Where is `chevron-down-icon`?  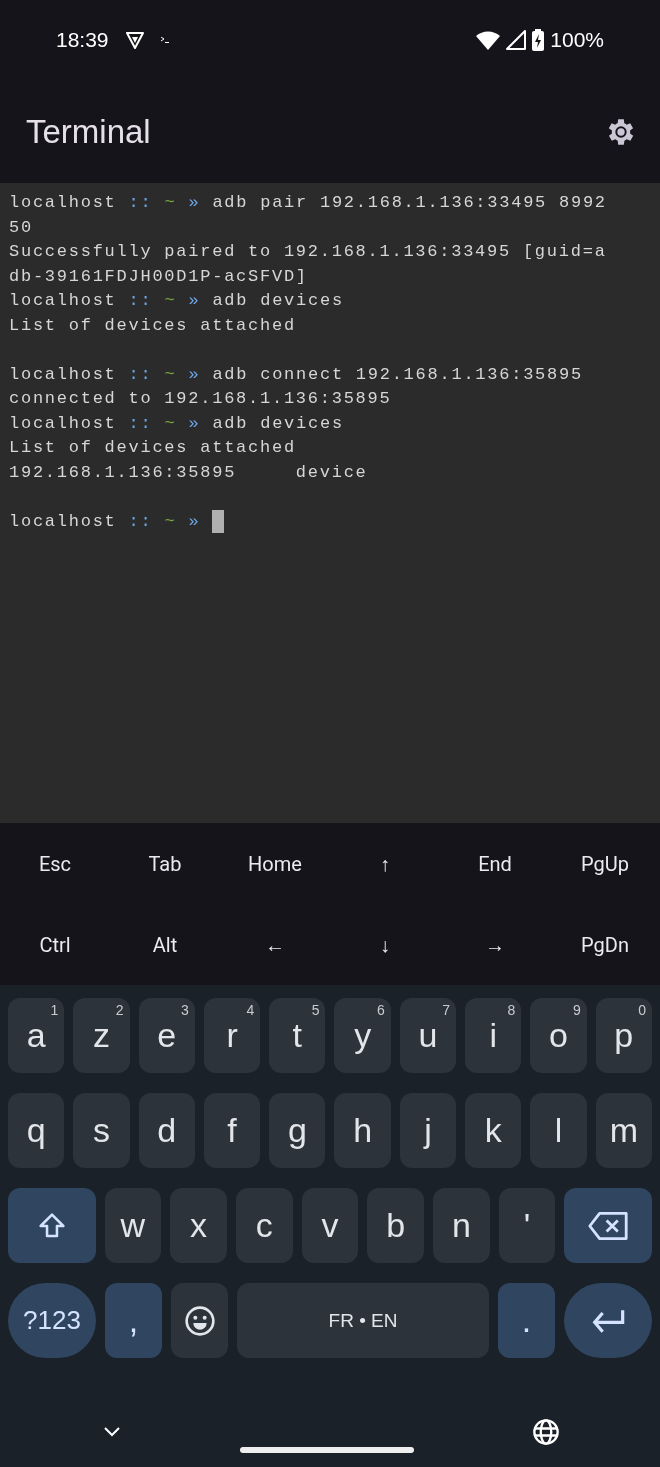
chevron-down-icon is located at coordinates (112, 1432).